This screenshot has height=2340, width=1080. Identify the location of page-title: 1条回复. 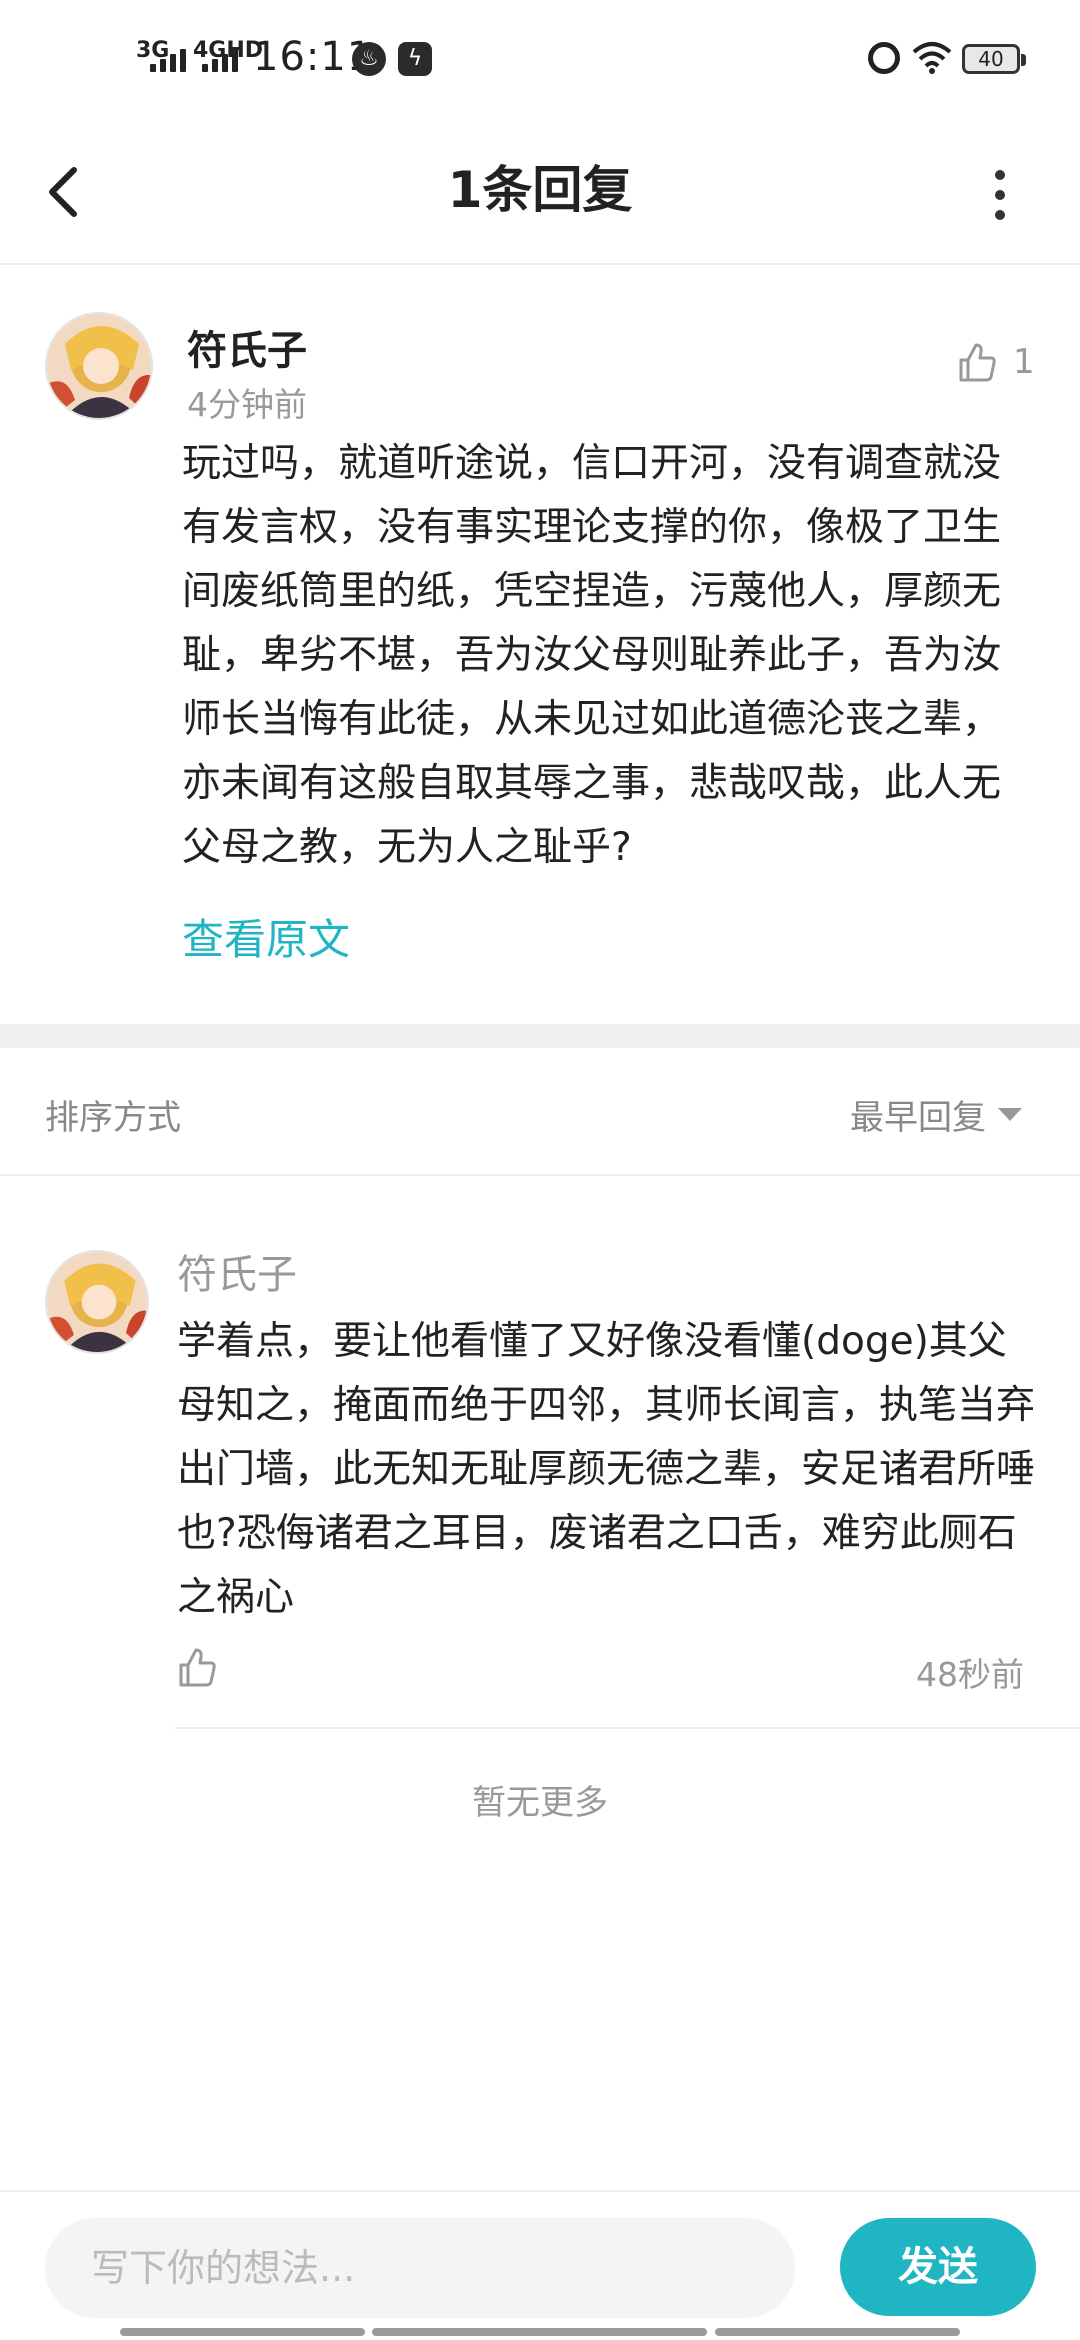
(540, 190).